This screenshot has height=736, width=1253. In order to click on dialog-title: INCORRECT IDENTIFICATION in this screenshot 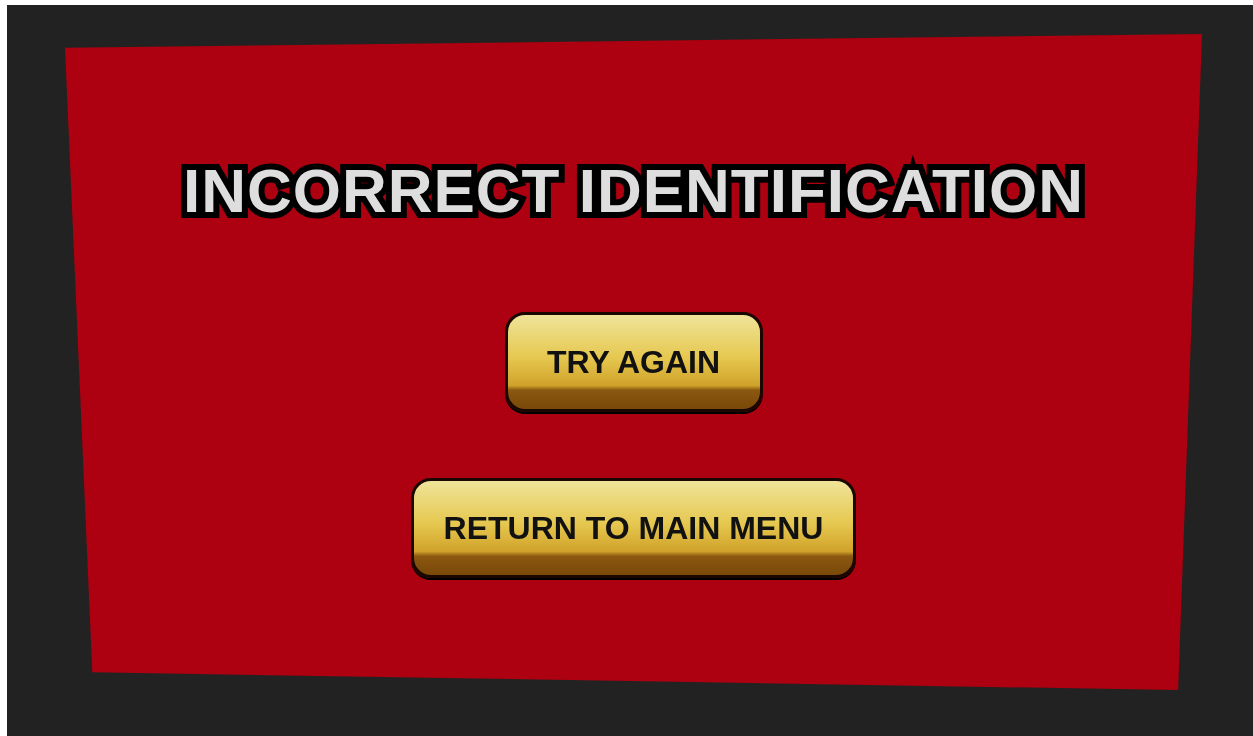, I will do `click(633, 191)`.